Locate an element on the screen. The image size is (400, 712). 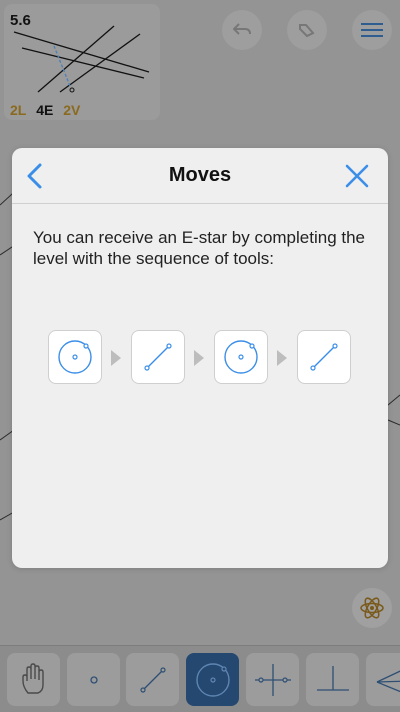
perpendicular-icon is located at coordinates (333, 680).